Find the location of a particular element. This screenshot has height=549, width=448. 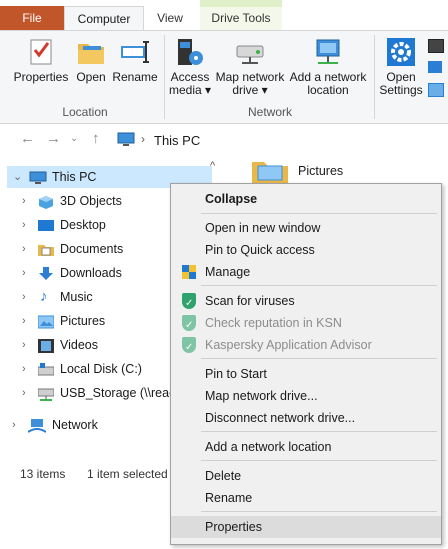

menu-item-collapse: Collapse is located at coordinates (306, 199).